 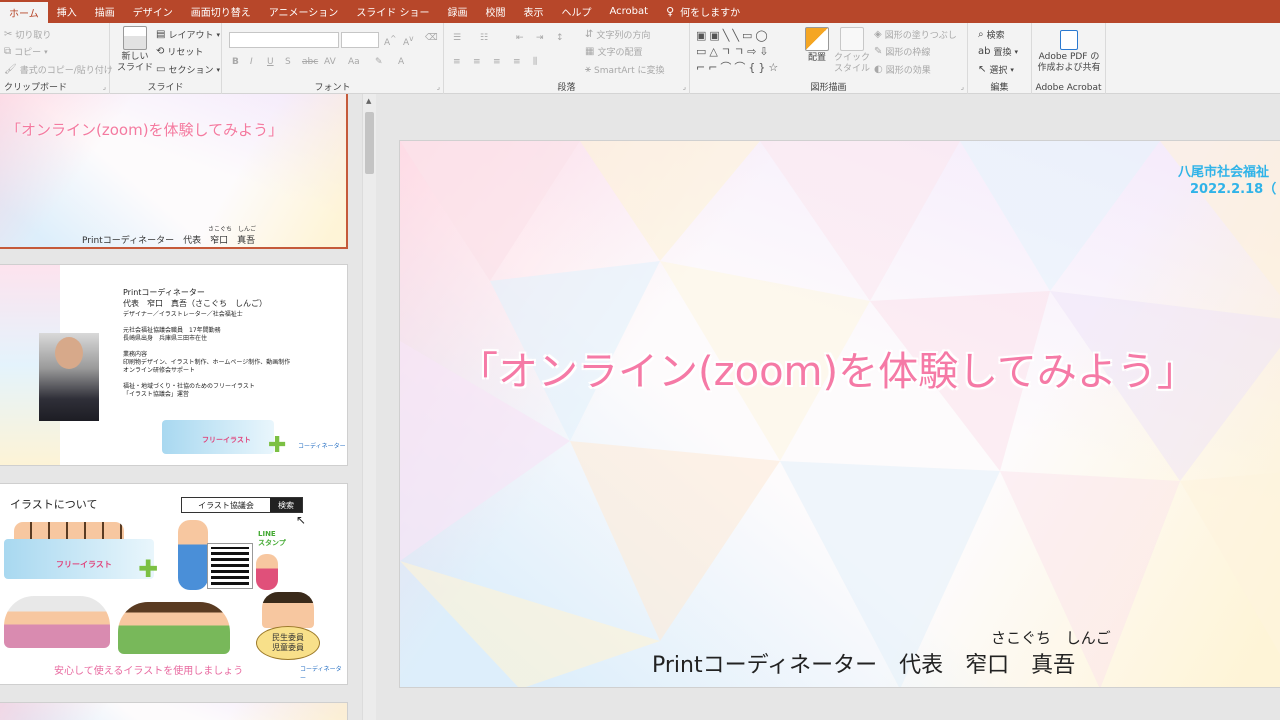 I want to click on shape-effects-button: ◐ 図形の効果, so click(x=902, y=69).